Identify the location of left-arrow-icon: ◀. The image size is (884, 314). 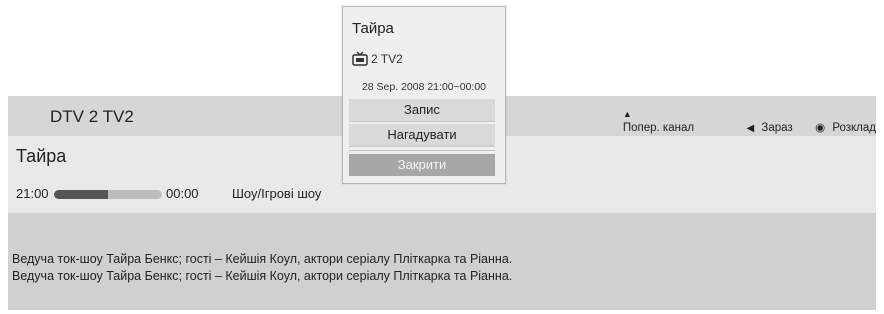
(750, 128).